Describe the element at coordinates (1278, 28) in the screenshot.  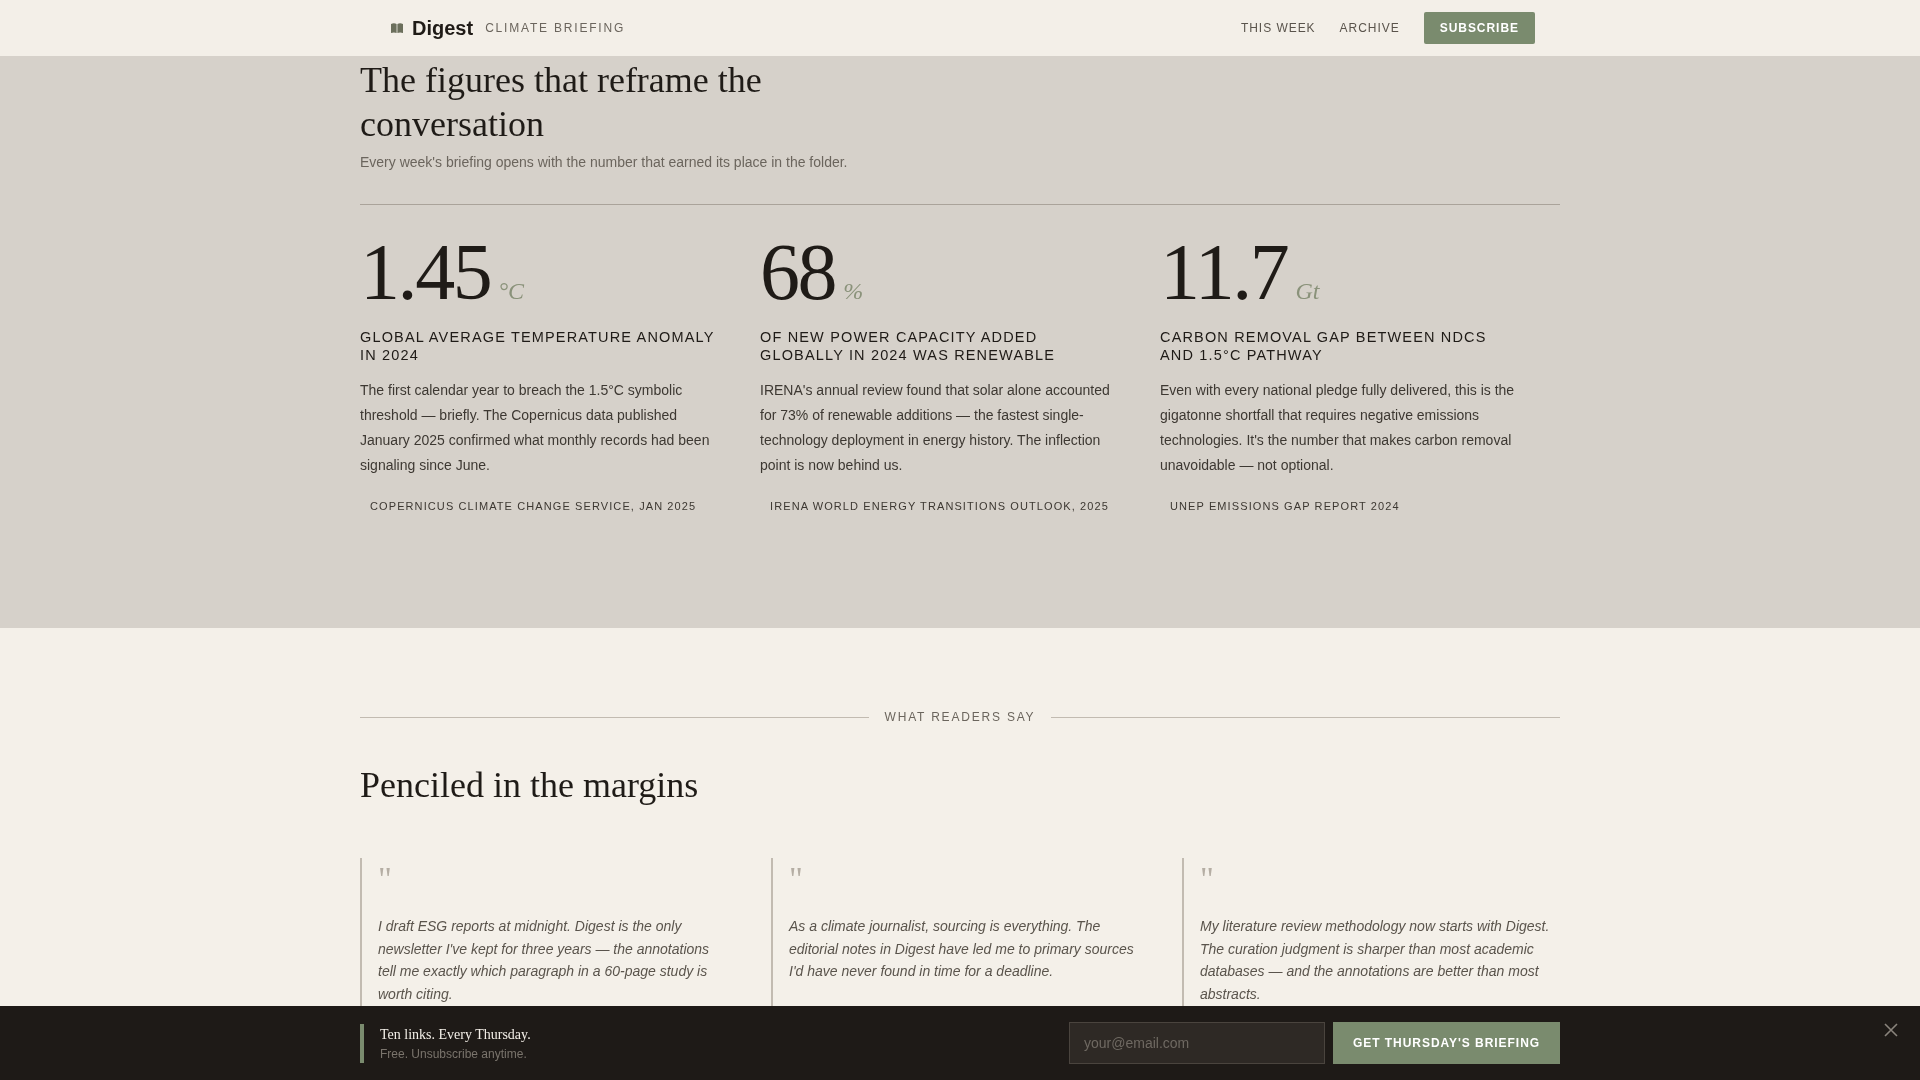
I see `nav-link: THIS WEEK` at that location.